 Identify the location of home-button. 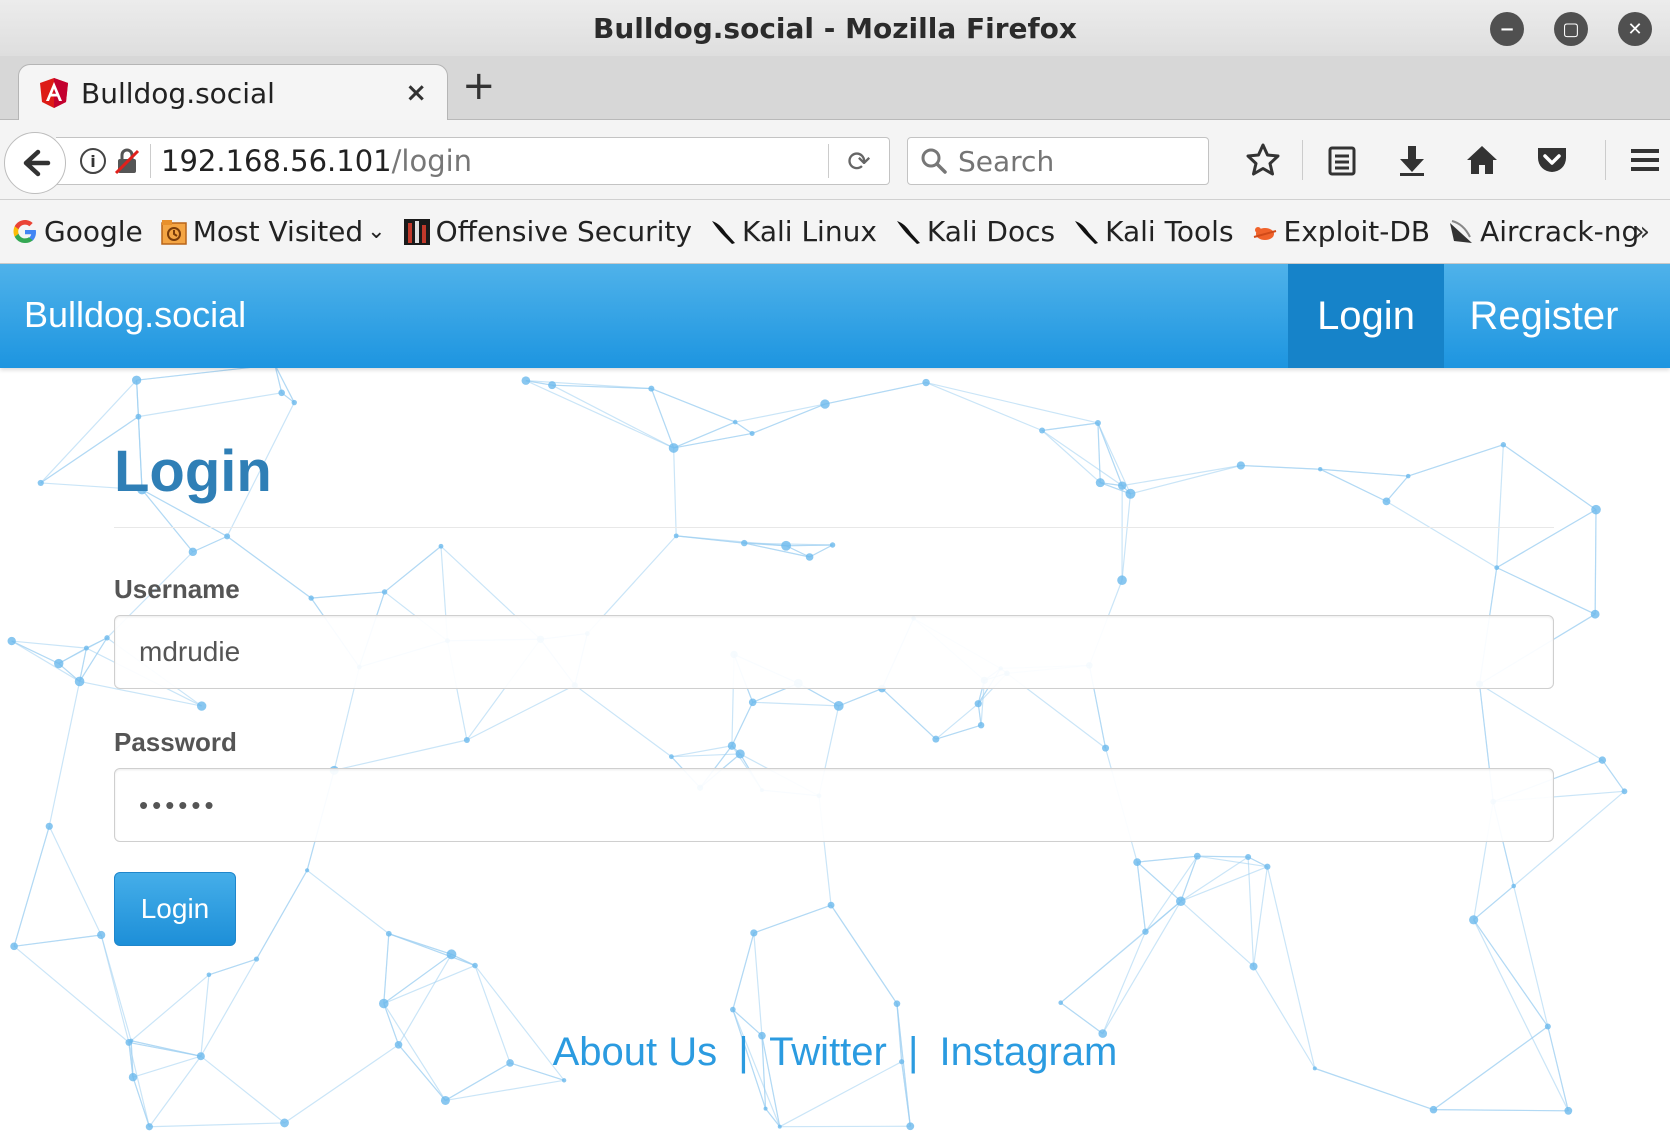
(1482, 160).